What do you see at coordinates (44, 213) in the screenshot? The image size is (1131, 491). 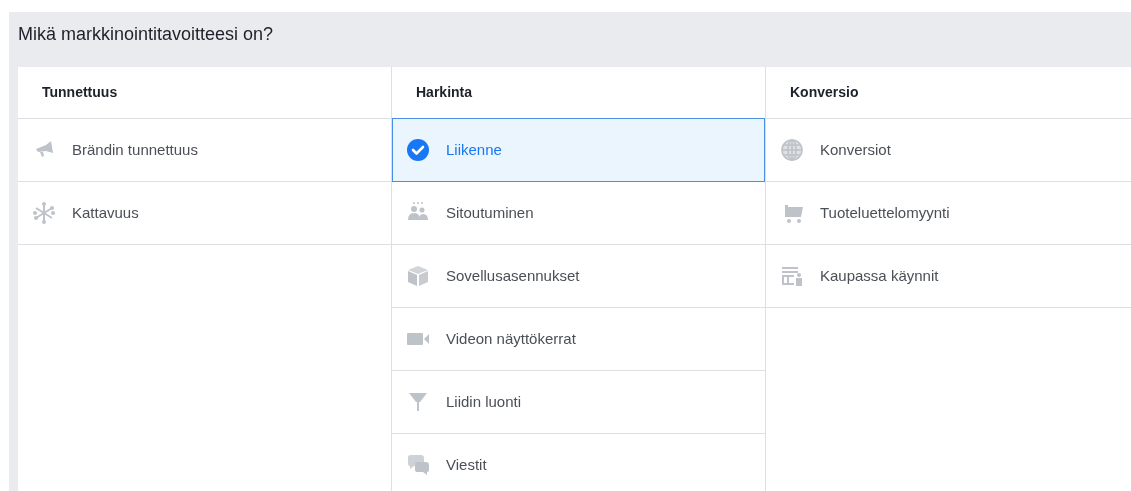 I see `network-icon` at bounding box center [44, 213].